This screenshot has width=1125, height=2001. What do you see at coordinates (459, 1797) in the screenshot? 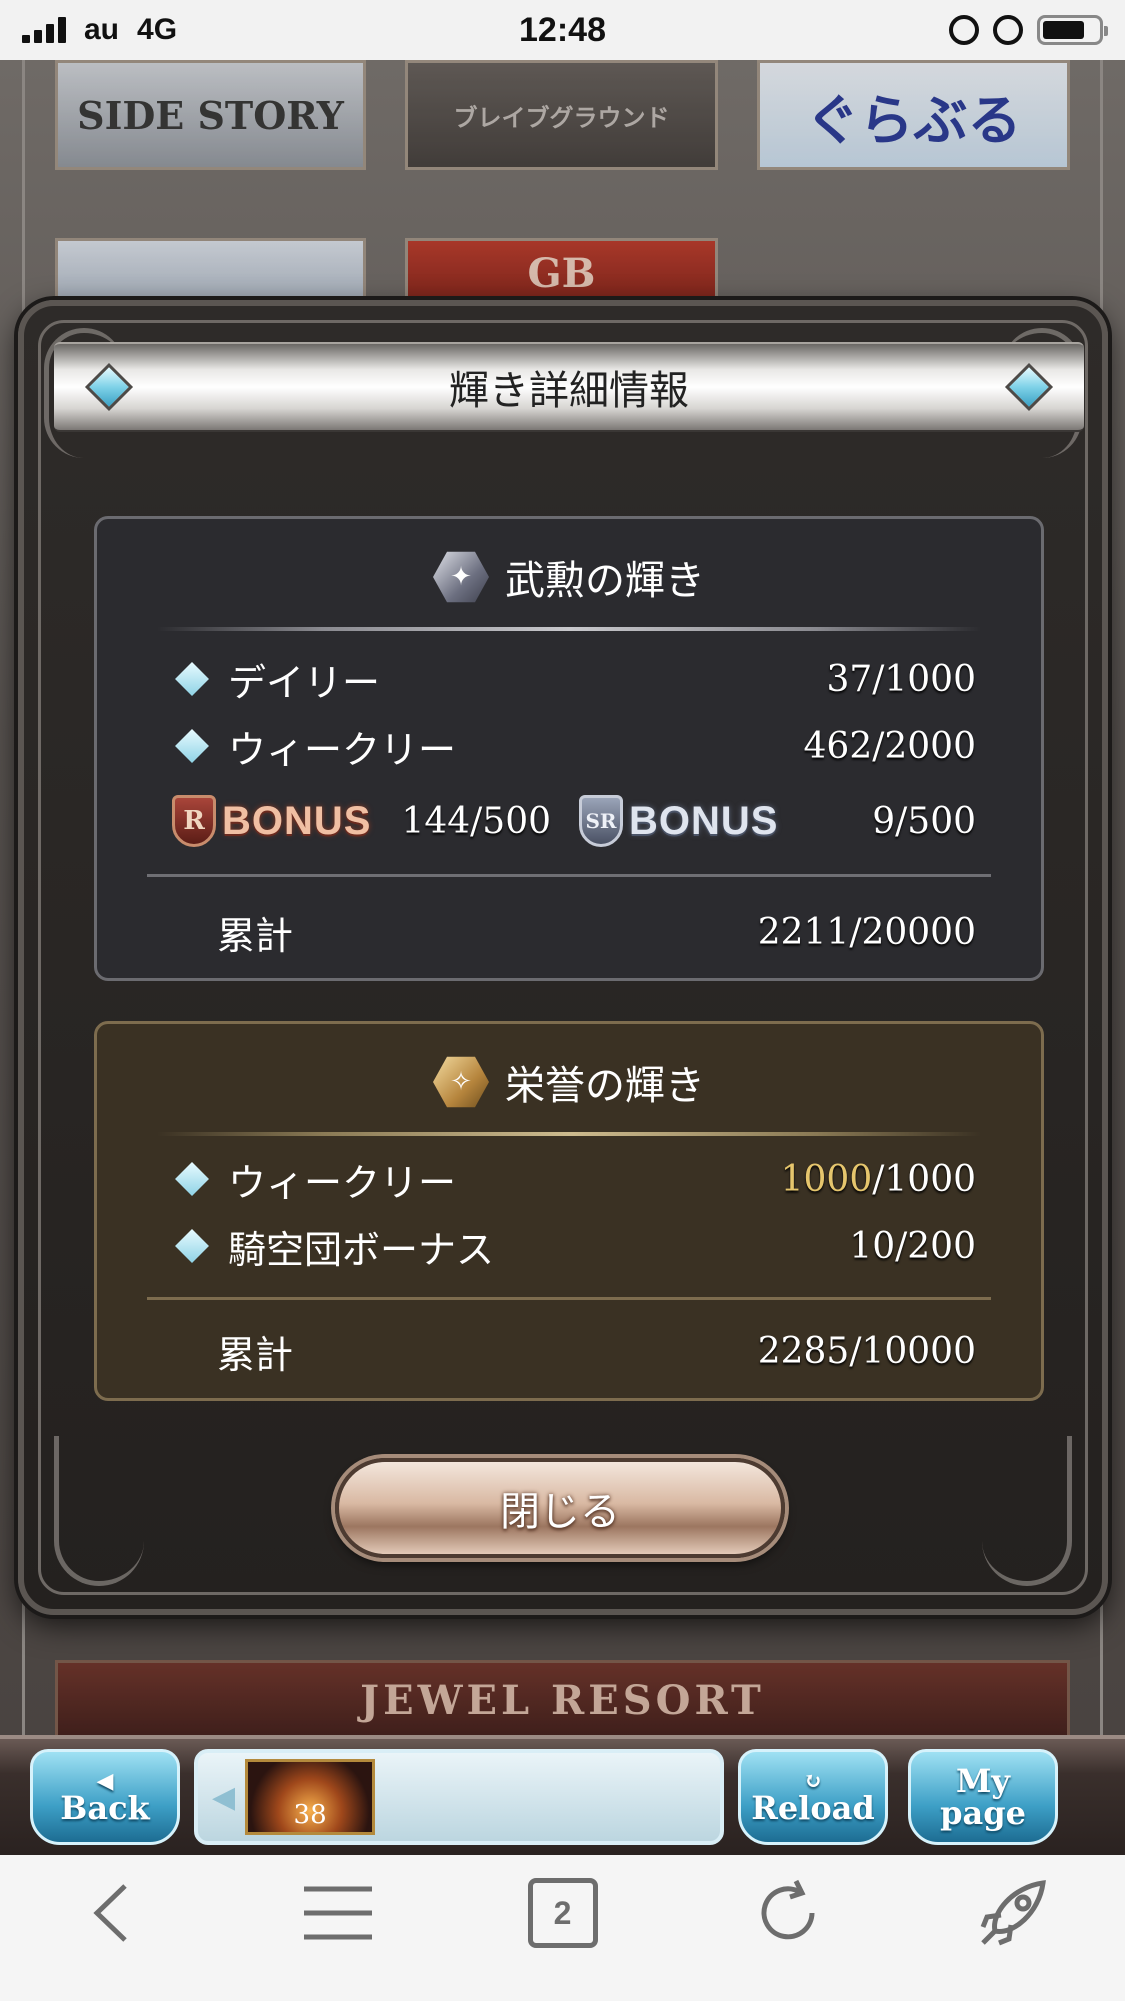
I see `quick-slot-bar: ◀ 38` at bounding box center [459, 1797].